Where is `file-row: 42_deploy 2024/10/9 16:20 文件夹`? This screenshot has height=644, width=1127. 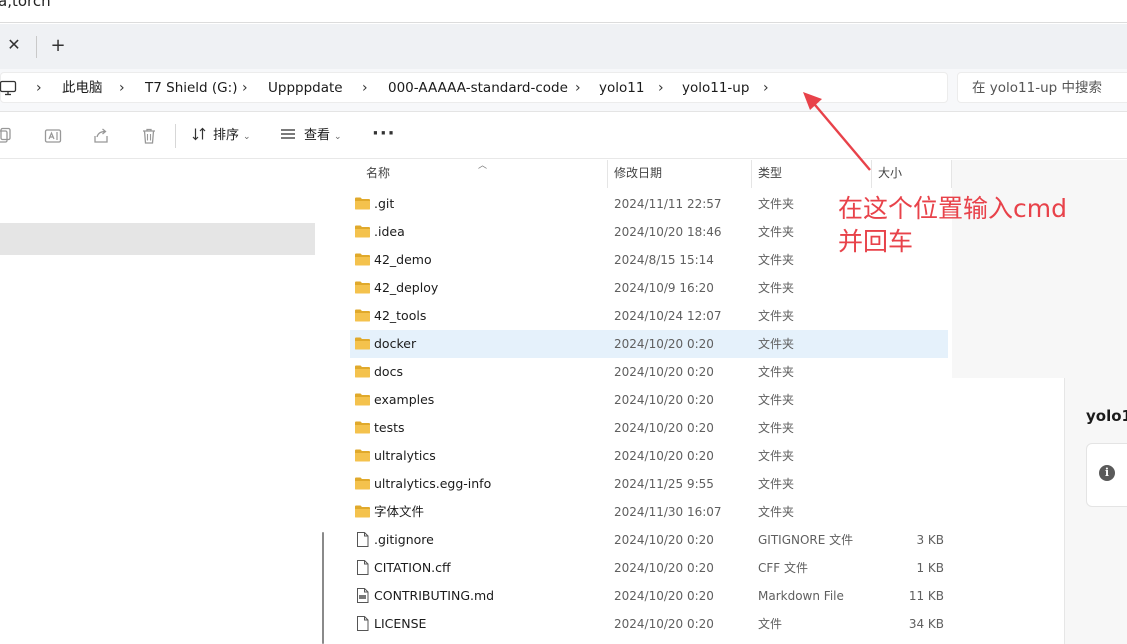
file-row: 42_deploy 2024/10/9 16:20 文件夹 is located at coordinates (649, 288).